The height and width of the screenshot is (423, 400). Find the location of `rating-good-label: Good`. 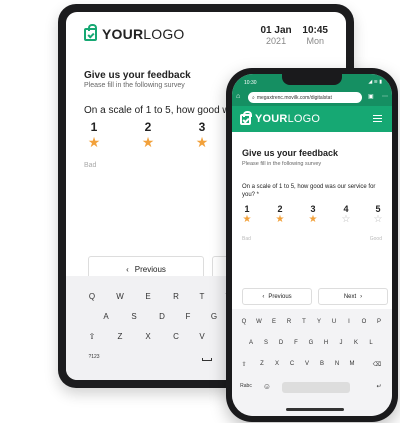

rating-good-label: Good is located at coordinates (375, 239).